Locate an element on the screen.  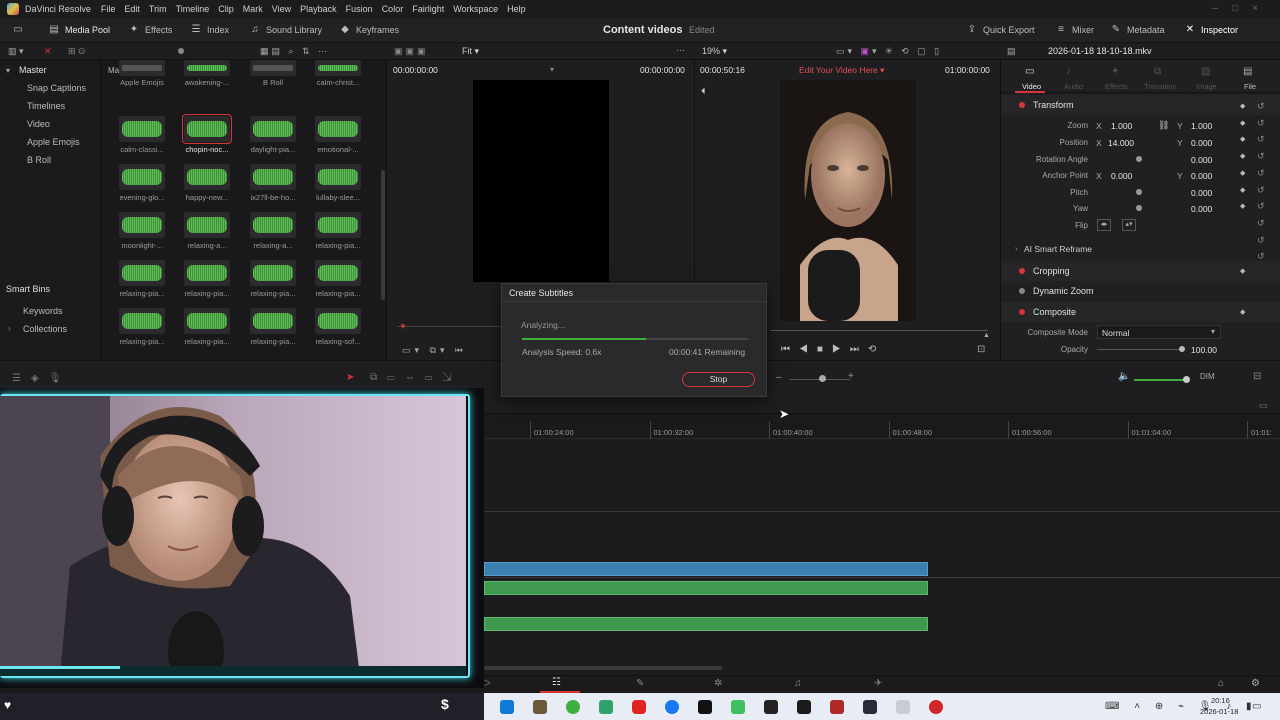
more-icon: ⋯ is located at coordinates (680, 50).